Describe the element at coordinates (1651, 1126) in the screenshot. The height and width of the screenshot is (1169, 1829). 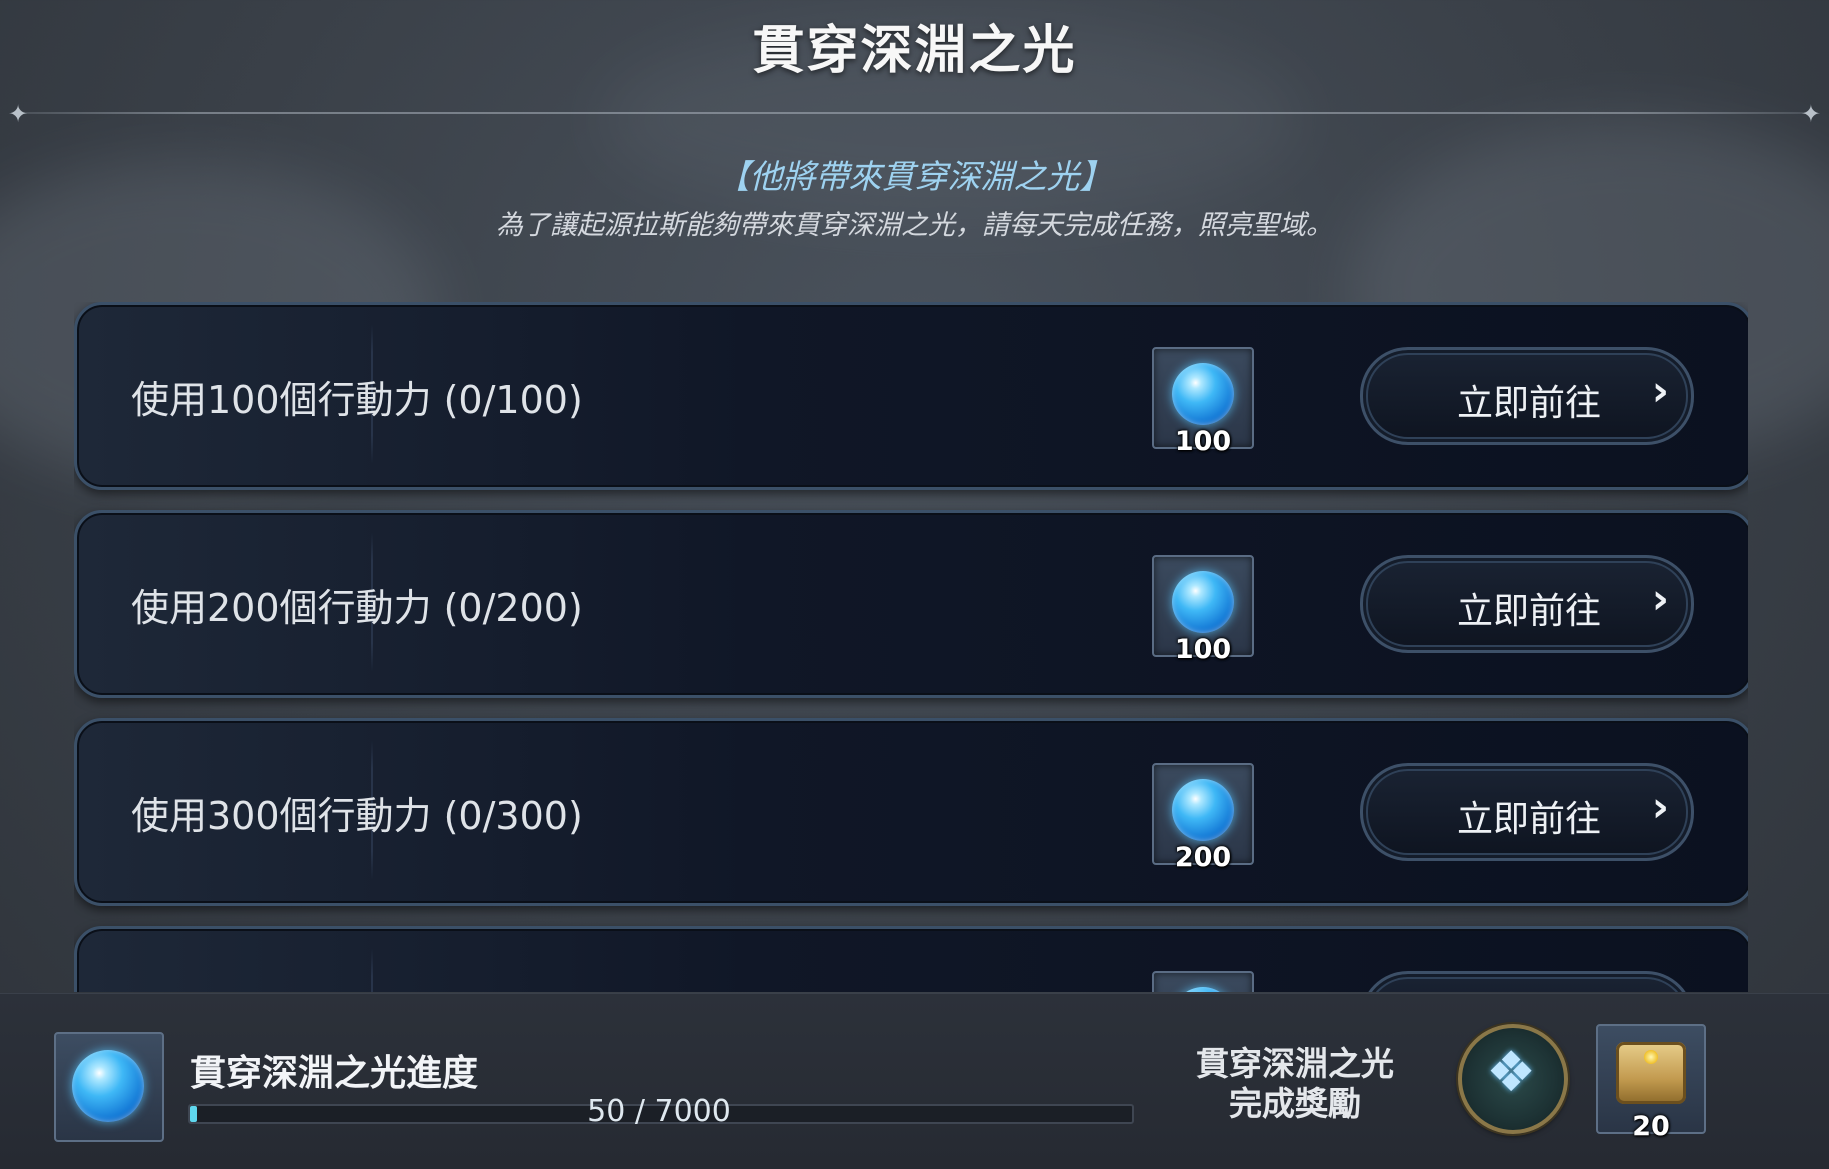
I see `chest-quantity: 20` at that location.